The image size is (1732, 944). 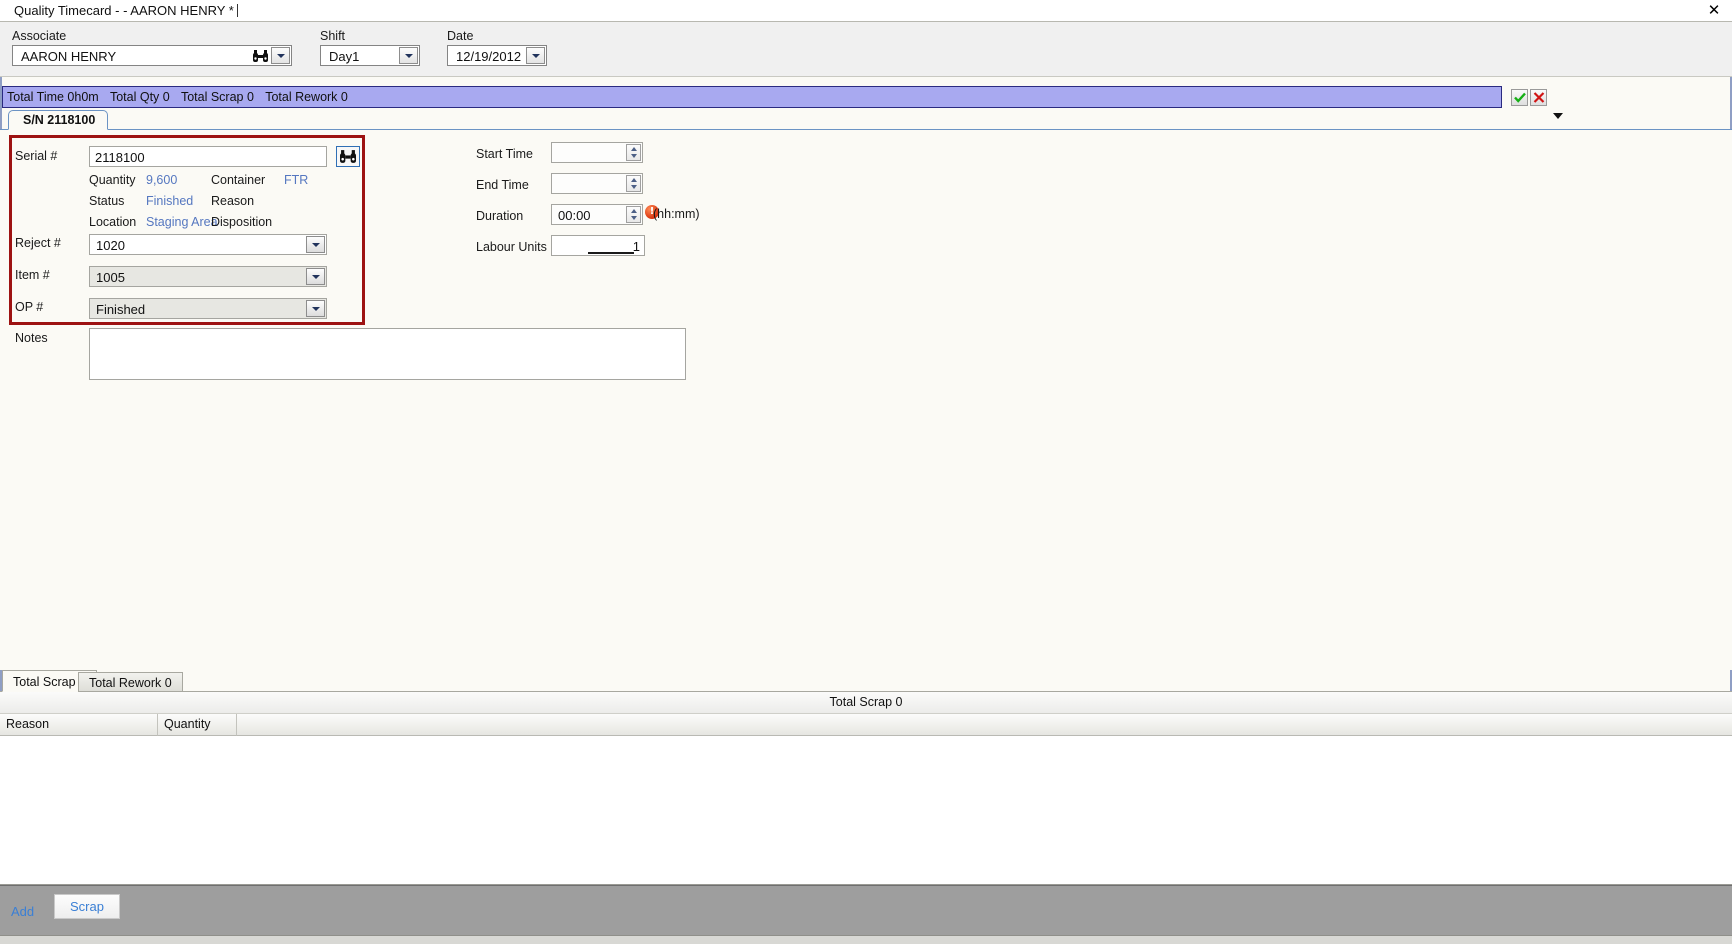 What do you see at coordinates (39, 36) in the screenshot?
I see `associate-label: Associate` at bounding box center [39, 36].